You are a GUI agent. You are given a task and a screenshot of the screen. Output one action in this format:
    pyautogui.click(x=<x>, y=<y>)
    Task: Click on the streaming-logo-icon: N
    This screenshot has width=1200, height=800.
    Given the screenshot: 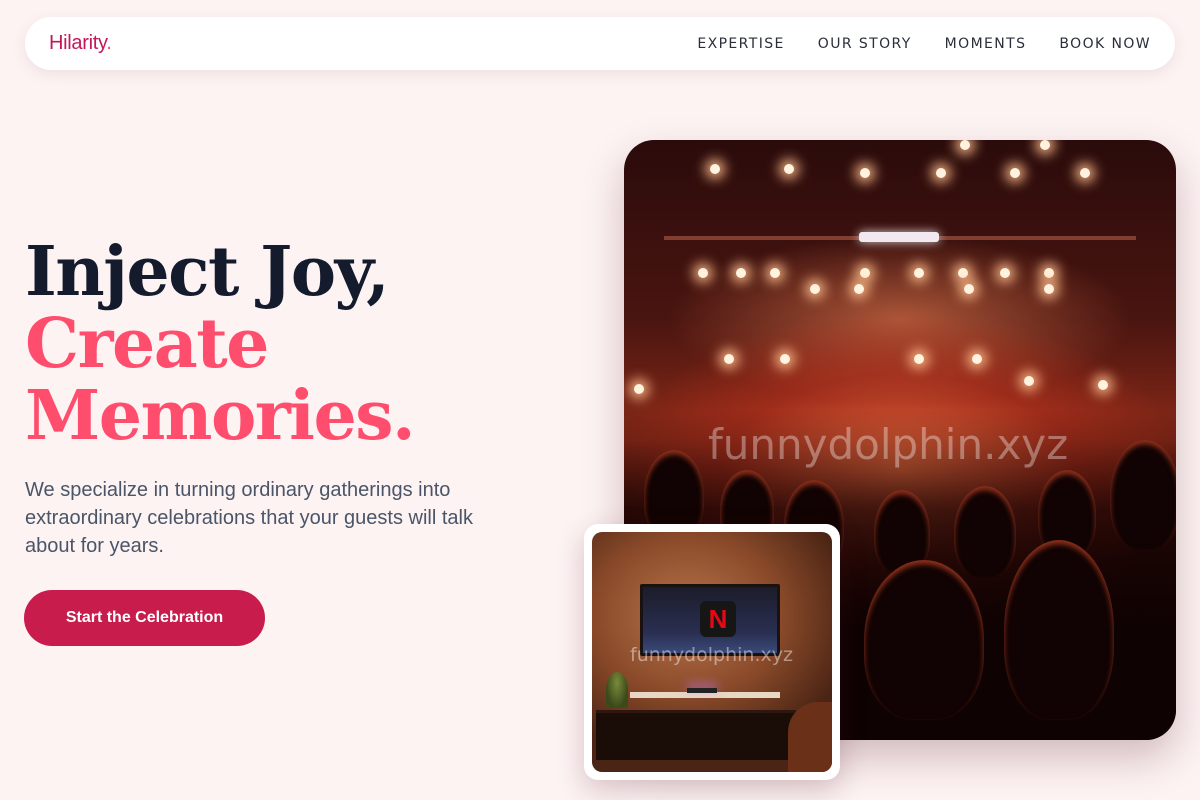 What is the action you would take?
    pyautogui.click(x=718, y=619)
    